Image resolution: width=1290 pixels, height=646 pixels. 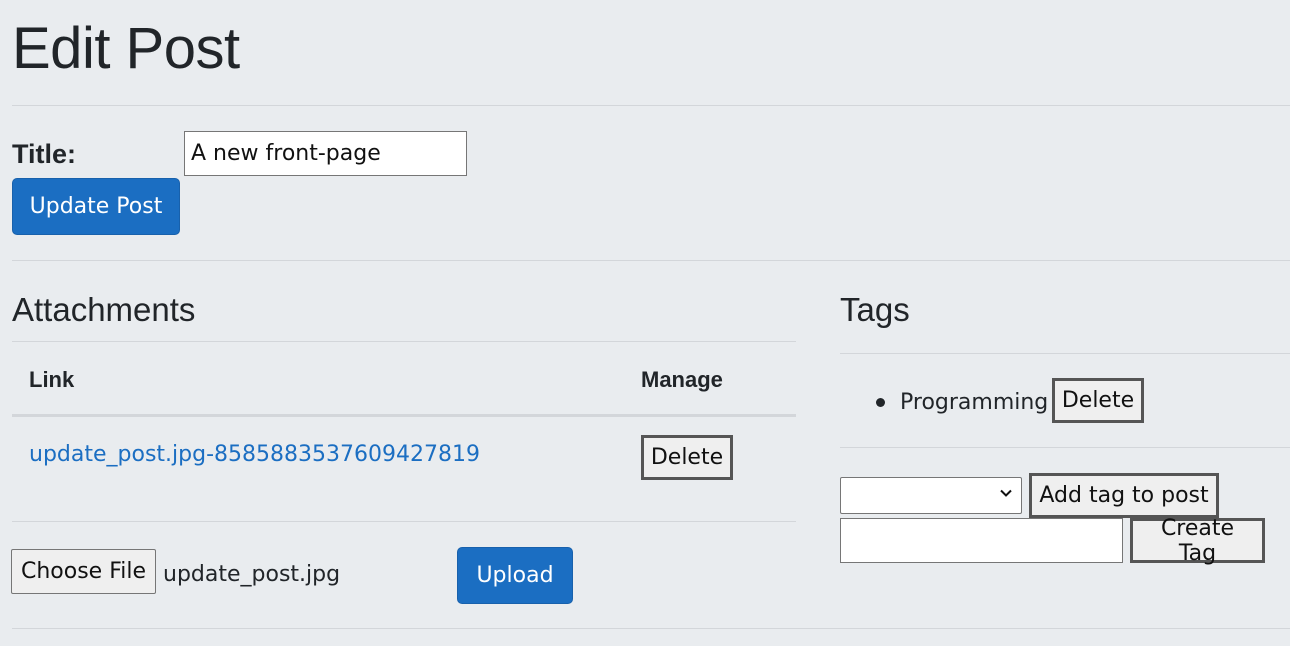 What do you see at coordinates (44, 154) in the screenshot?
I see `title-label: Title:` at bounding box center [44, 154].